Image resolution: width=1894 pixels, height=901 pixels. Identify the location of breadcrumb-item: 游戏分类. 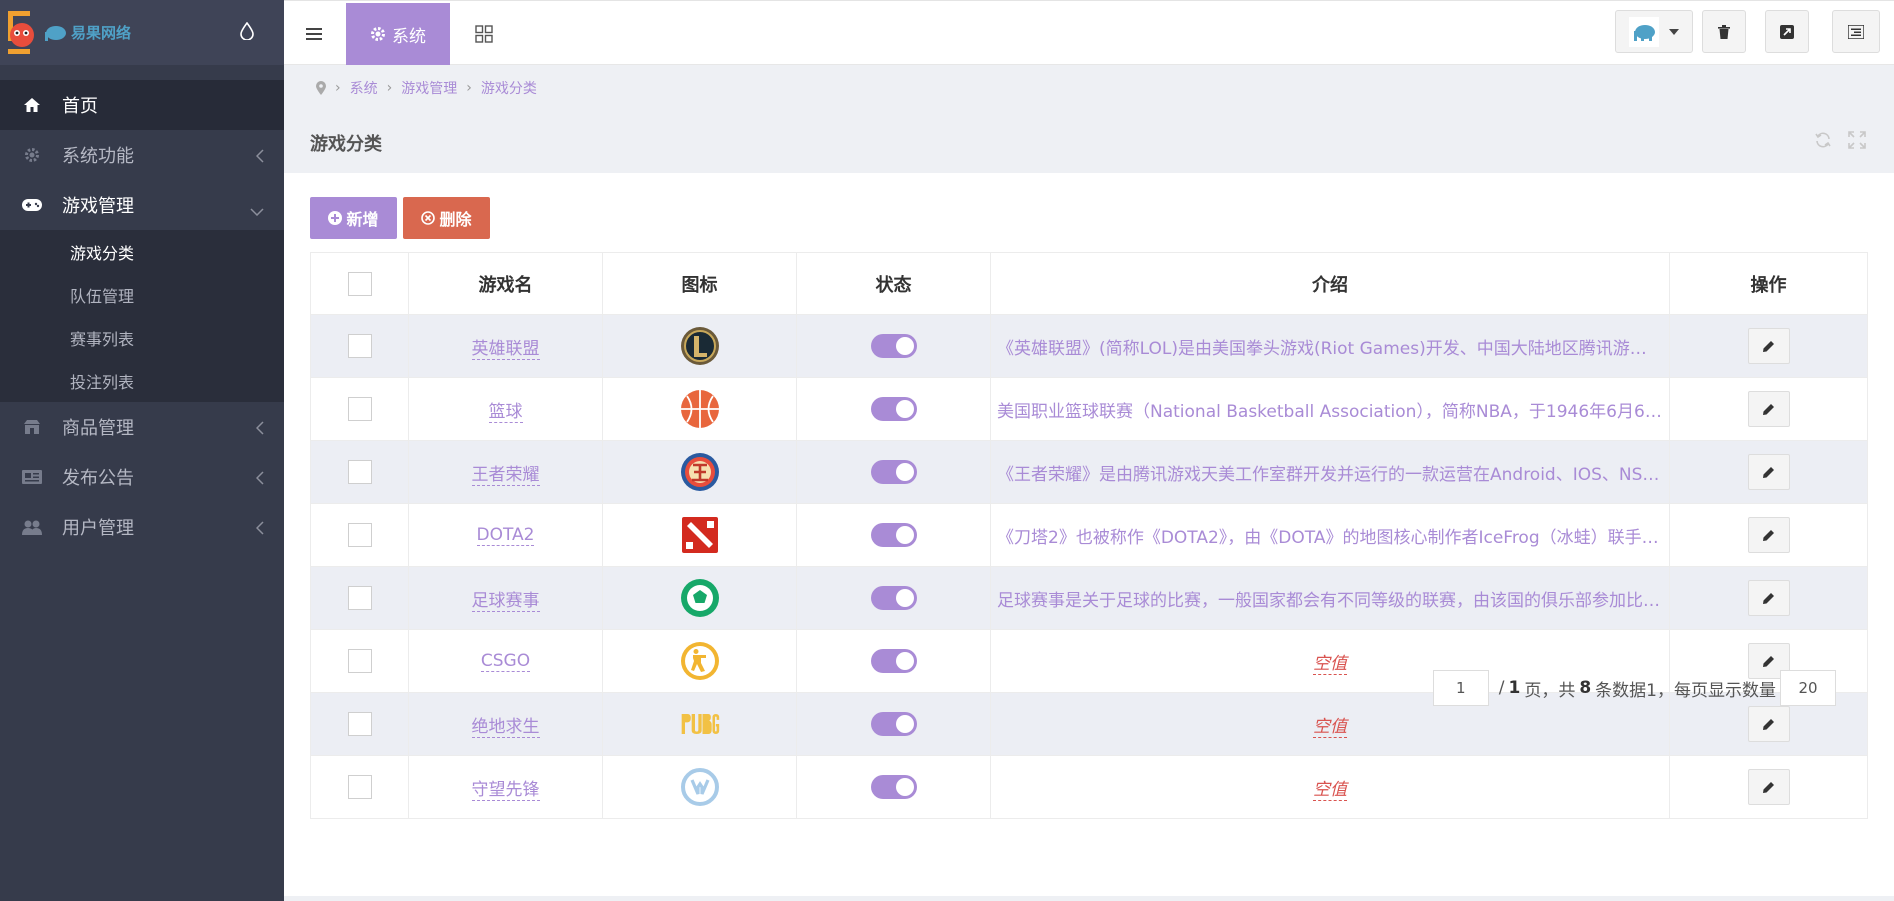
(509, 88).